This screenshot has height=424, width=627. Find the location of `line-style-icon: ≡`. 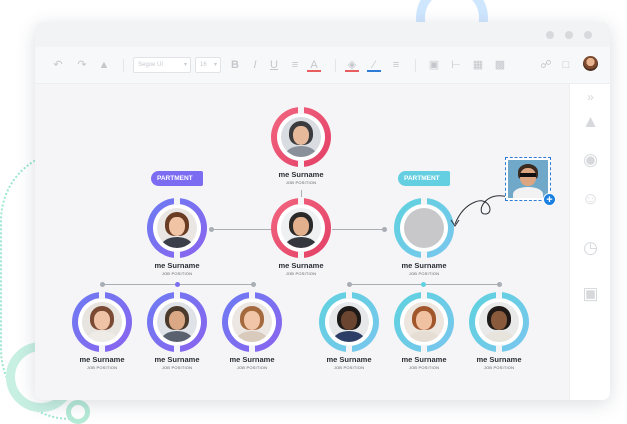

line-style-icon: ≡ is located at coordinates (396, 65).